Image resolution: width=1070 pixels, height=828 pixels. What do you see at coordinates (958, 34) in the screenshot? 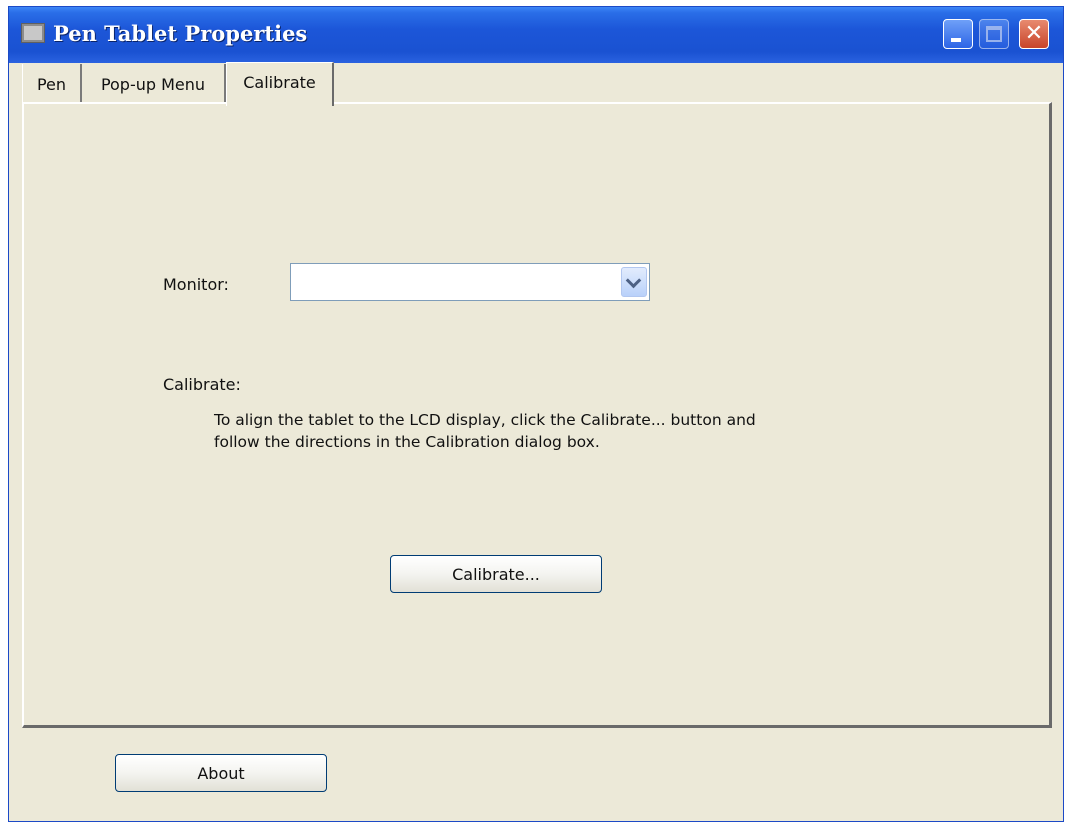
I see `minimize-button` at bounding box center [958, 34].